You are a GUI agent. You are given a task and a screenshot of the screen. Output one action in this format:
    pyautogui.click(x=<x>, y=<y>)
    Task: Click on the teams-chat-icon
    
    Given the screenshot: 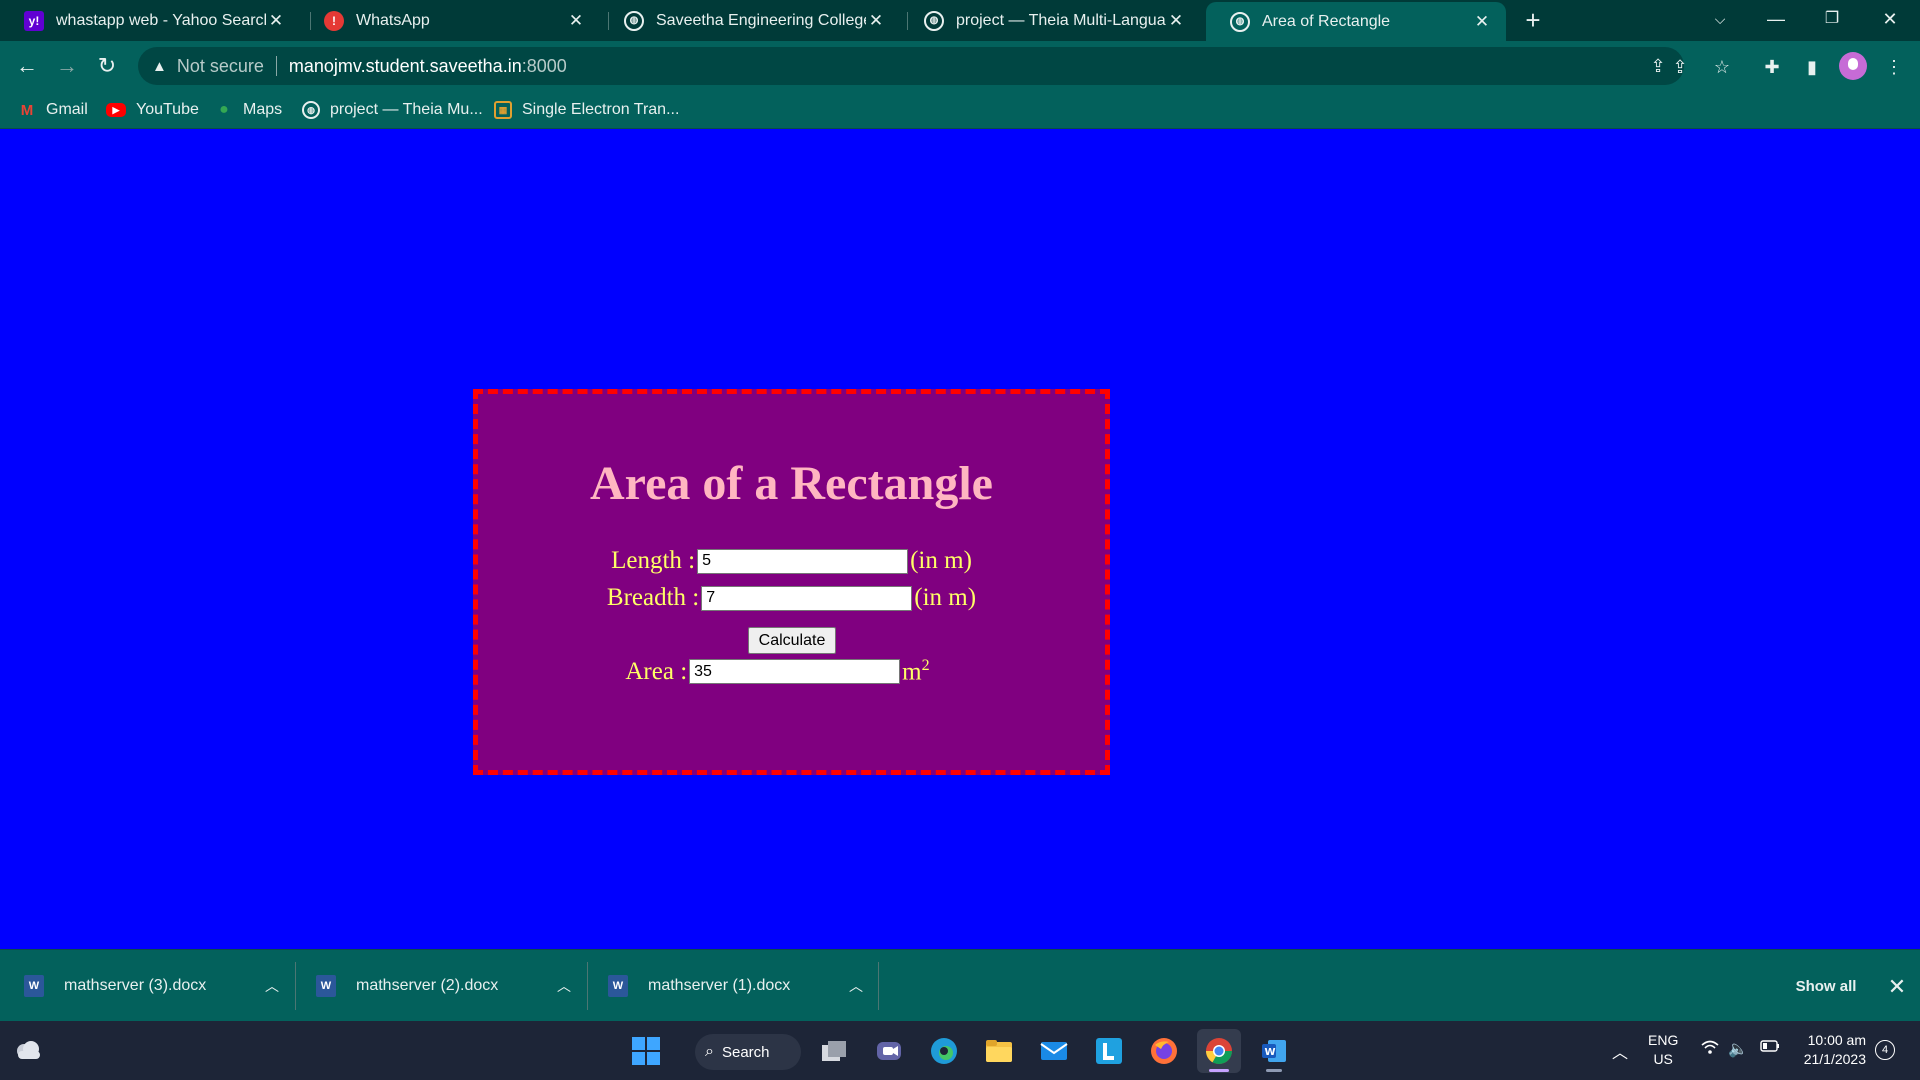 What is the action you would take?
    pyautogui.click(x=889, y=1051)
    